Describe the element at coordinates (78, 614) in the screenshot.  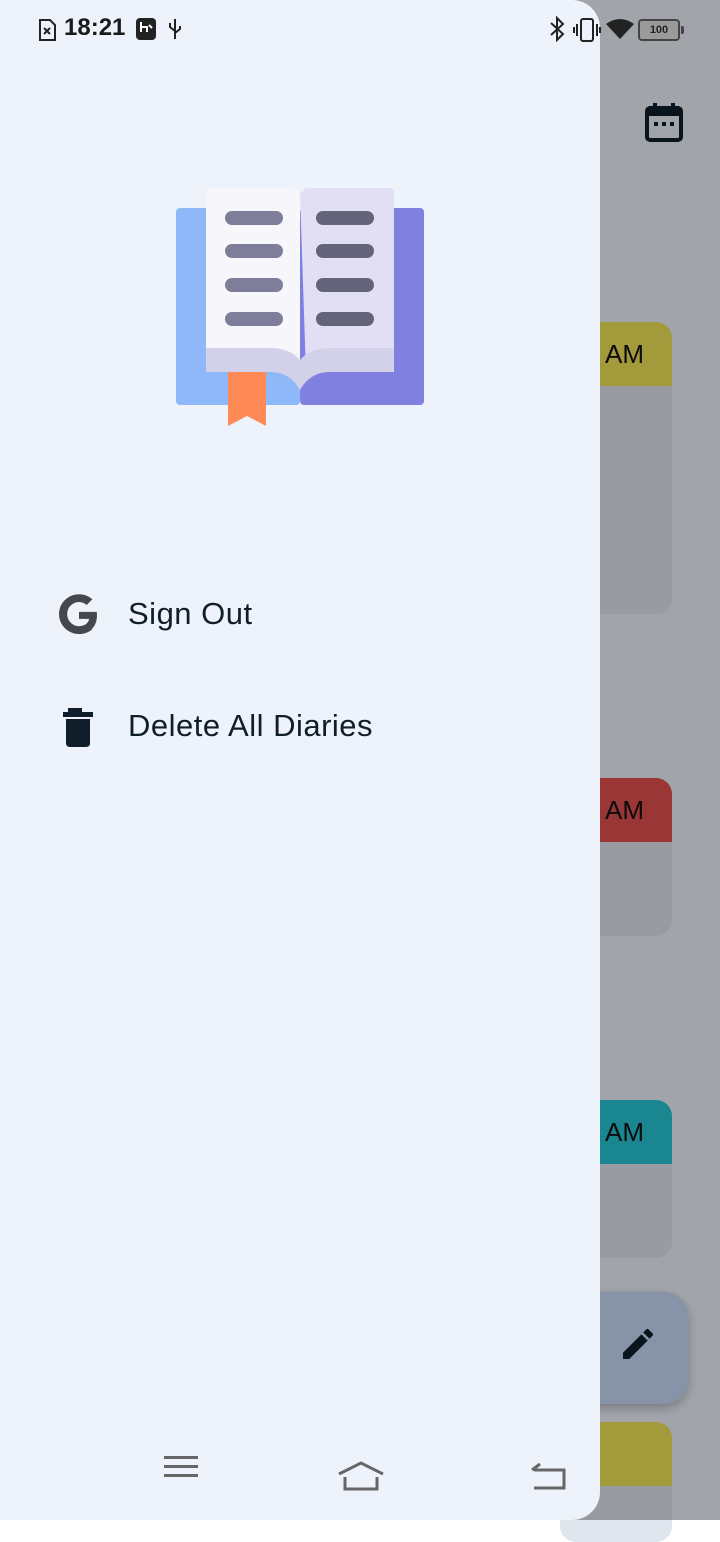
I see `google-icon` at that location.